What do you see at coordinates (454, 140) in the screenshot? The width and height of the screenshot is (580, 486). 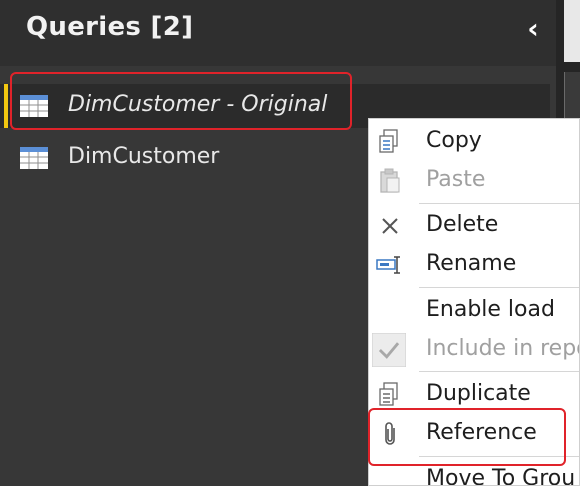 I see `menu-item-label: Copy` at bounding box center [454, 140].